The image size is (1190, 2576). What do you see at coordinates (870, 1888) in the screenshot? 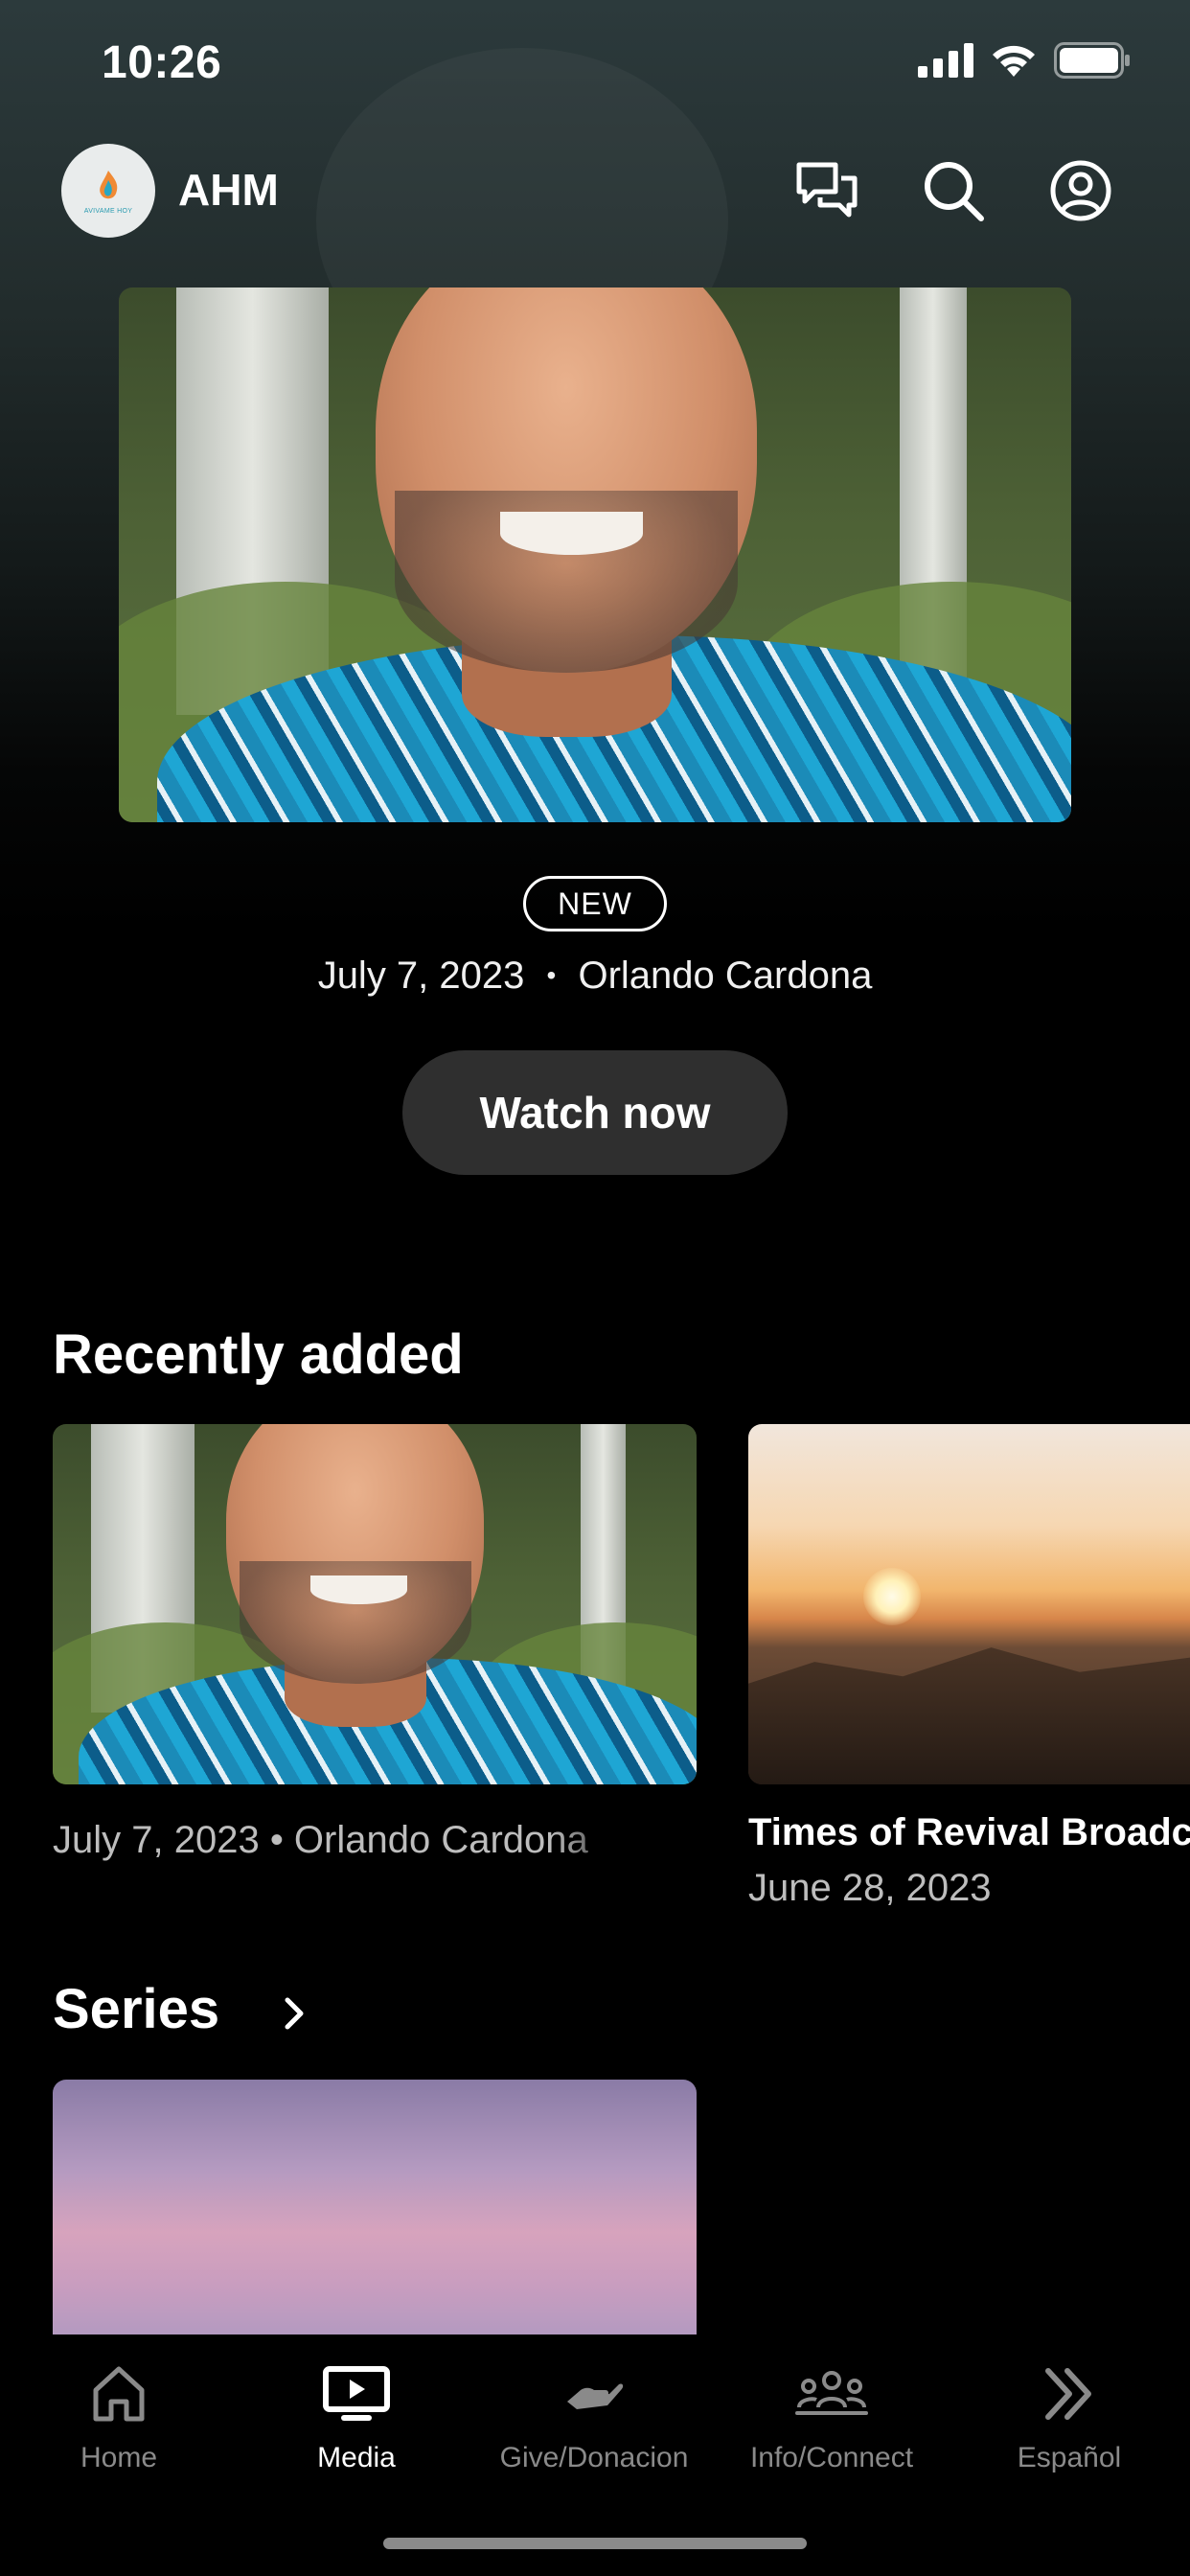
I see `recent-card-2-meta: June 28, 2023` at bounding box center [870, 1888].